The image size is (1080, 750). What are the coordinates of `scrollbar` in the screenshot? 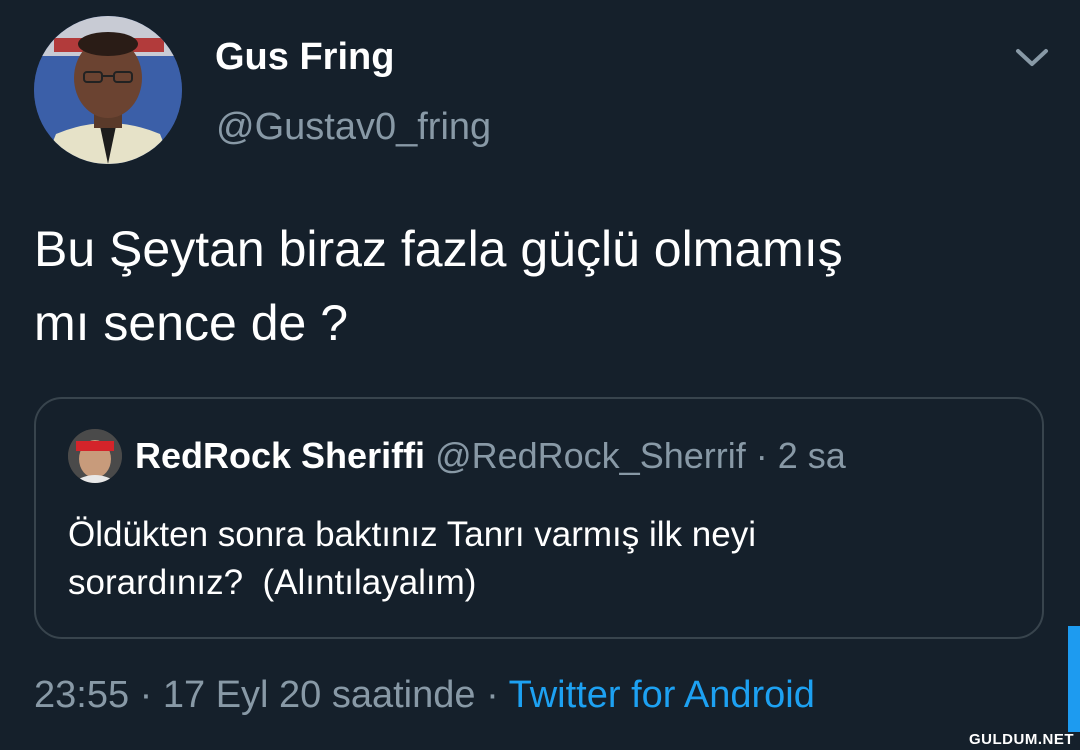 It's located at (1074, 679).